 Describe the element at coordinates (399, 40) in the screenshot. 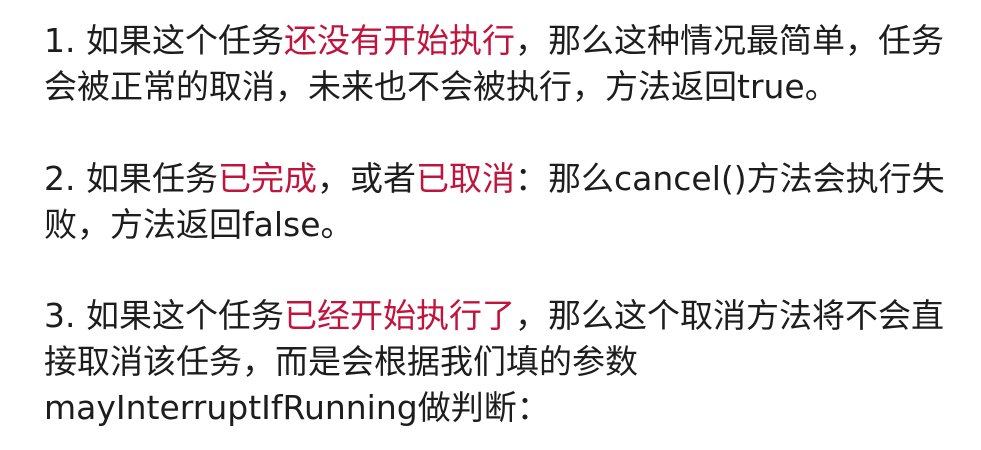

I see `p1-highlight-not-started: 还没有开始执行` at that location.